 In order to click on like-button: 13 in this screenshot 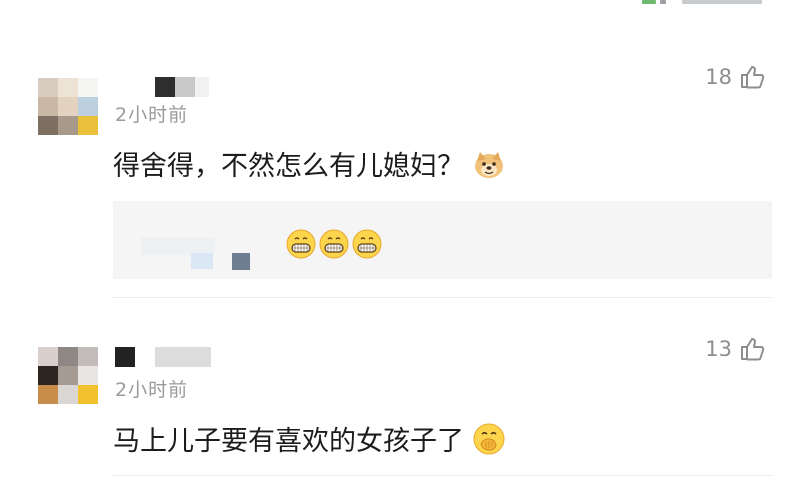, I will do `click(735, 349)`.